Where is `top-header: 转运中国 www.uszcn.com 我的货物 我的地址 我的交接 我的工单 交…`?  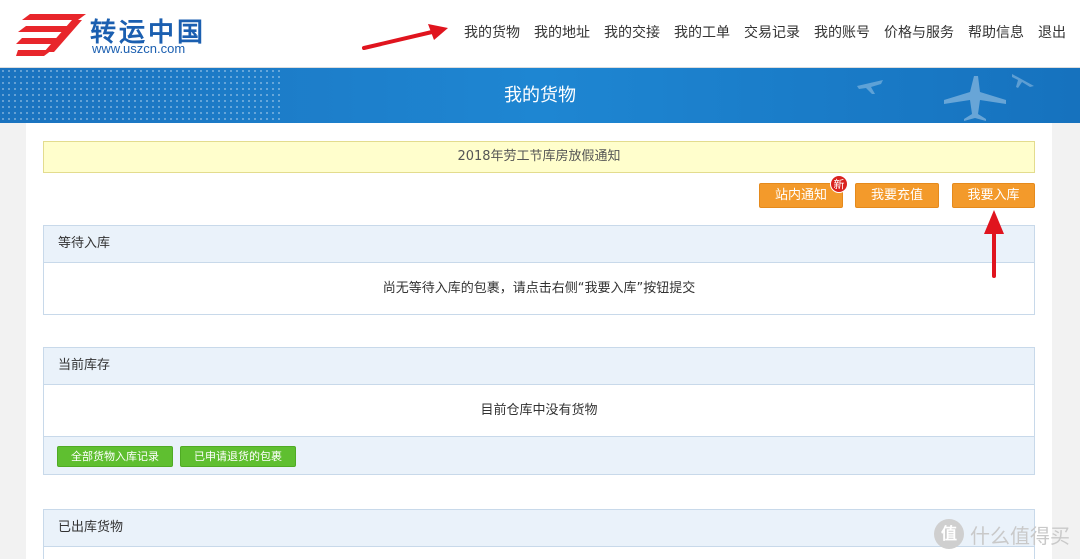 top-header: 转运中国 www.uszcn.com 我的货物 我的地址 我的交接 我的工单 交… is located at coordinates (540, 34).